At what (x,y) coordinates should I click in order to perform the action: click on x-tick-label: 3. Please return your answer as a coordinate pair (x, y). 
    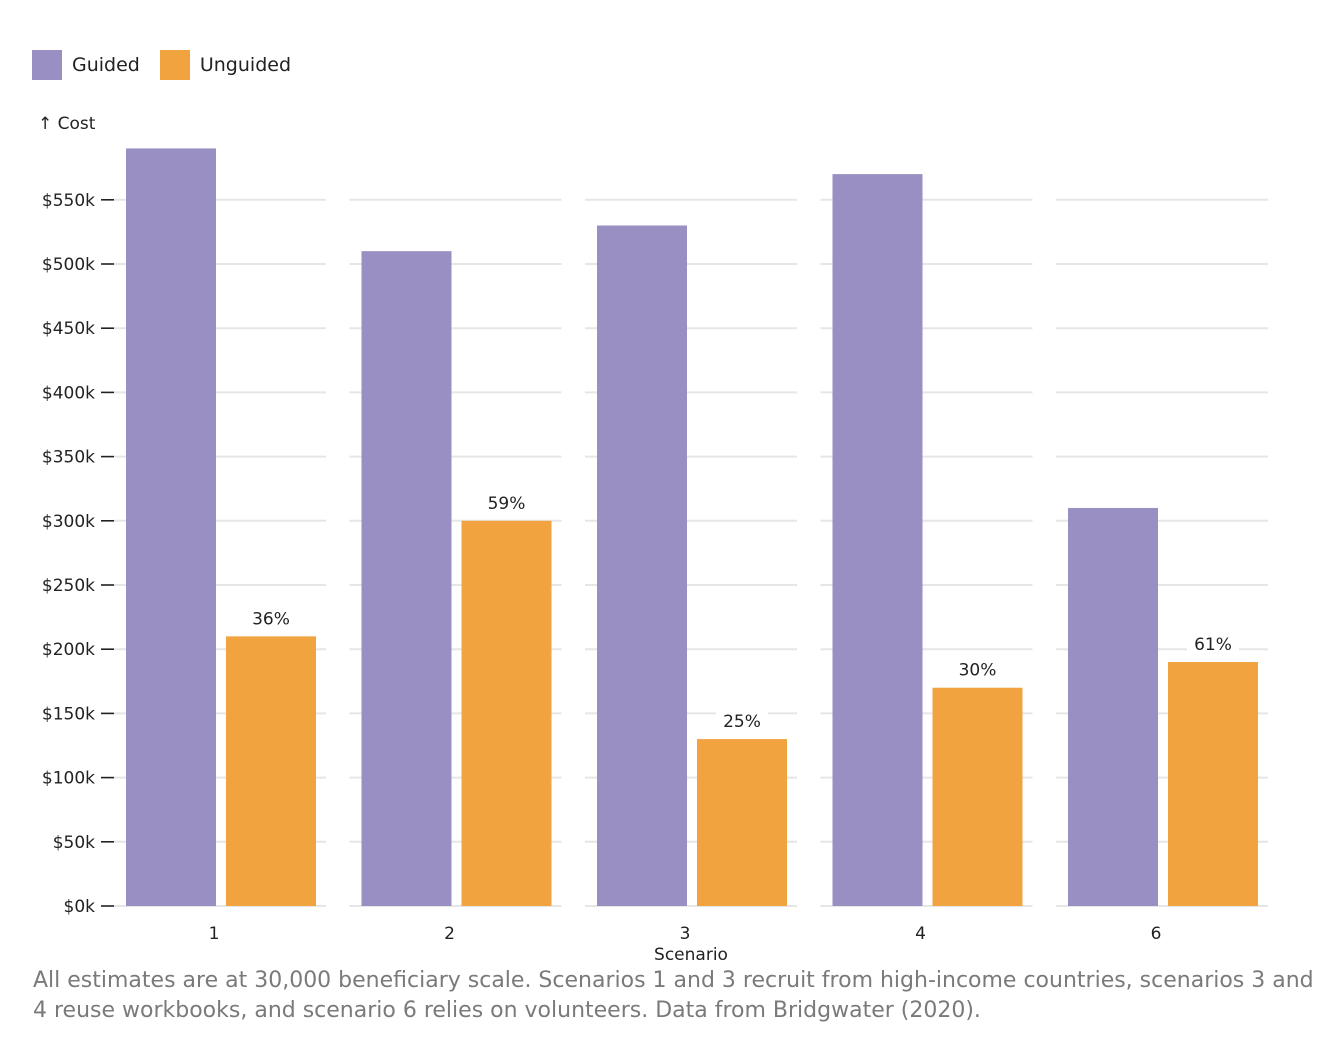
    Looking at the image, I should click on (685, 934).